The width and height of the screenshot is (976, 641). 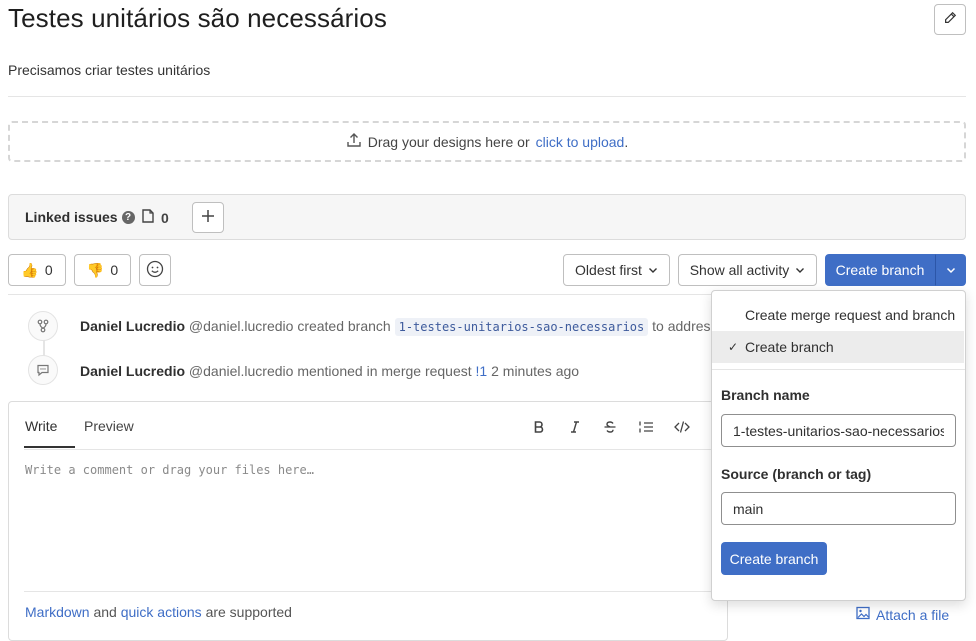 I want to click on add-linked-issue-button, so click(x=208, y=217).